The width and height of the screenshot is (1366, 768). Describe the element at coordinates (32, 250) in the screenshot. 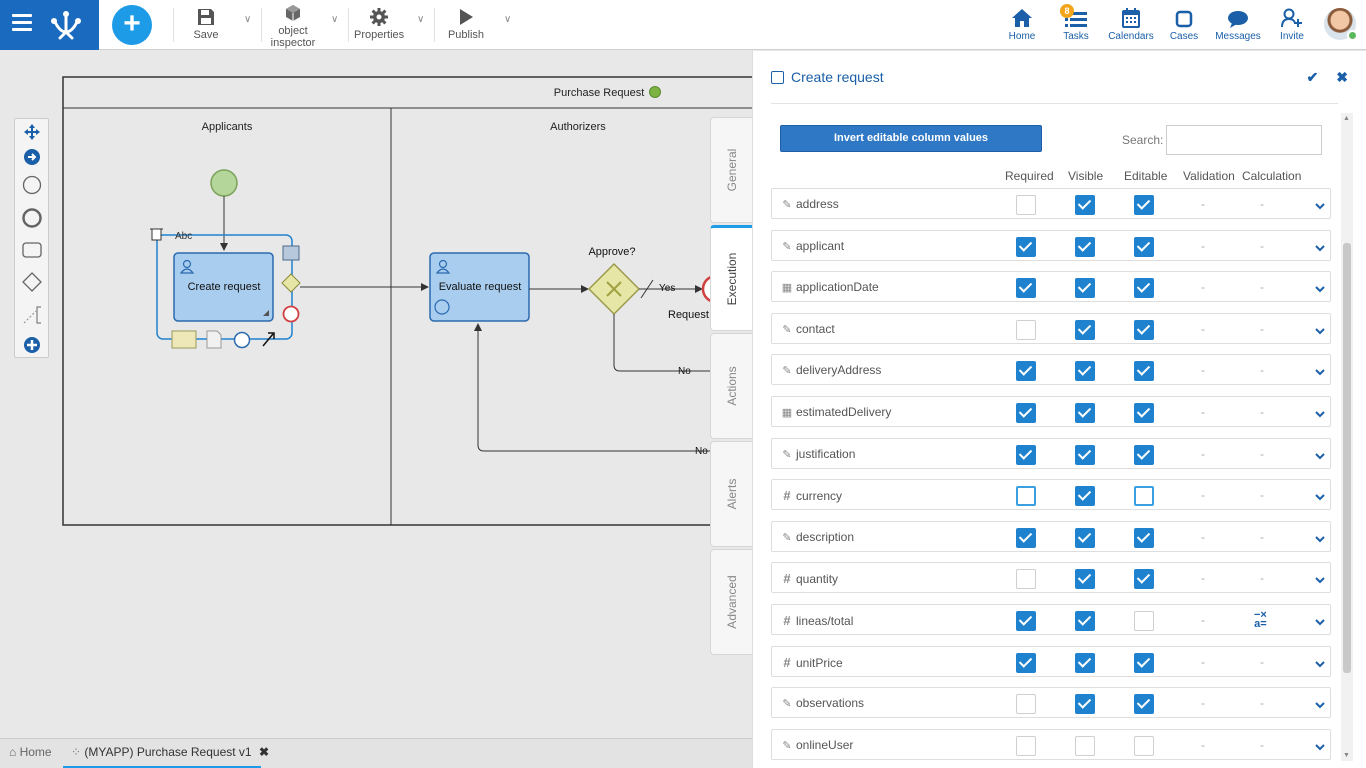

I see `task-tool-icon` at that location.